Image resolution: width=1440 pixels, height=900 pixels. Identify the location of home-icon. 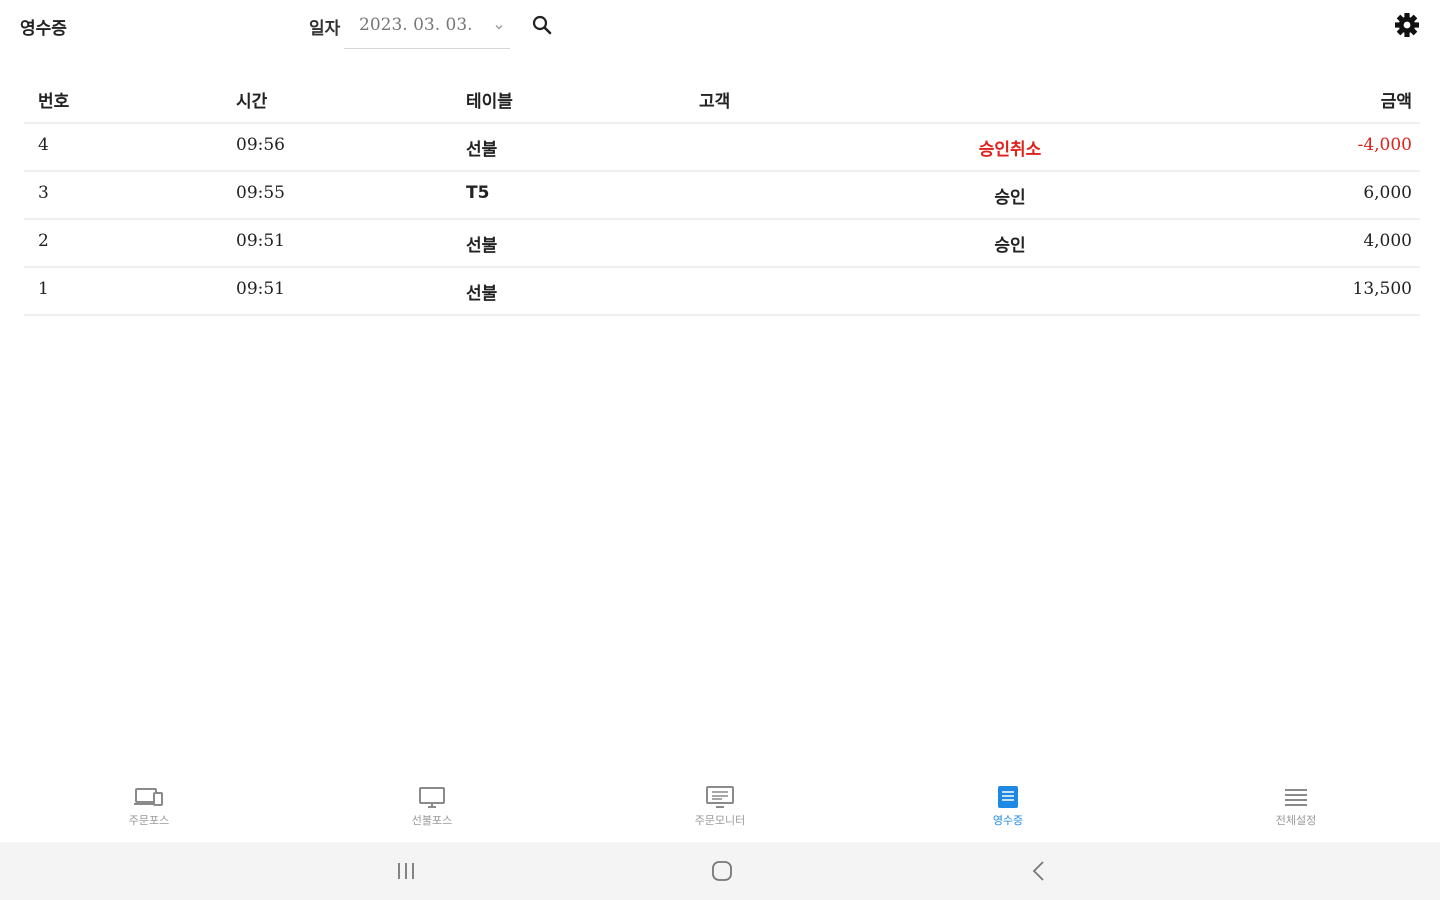
(722, 871).